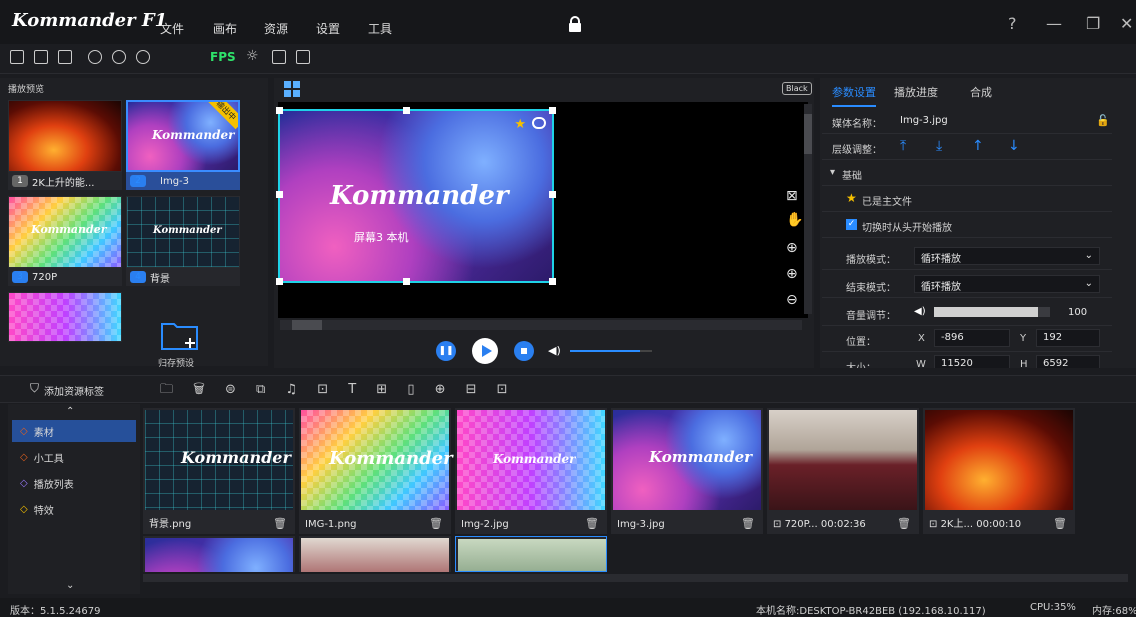 This screenshot has height=617, width=1136. Describe the element at coordinates (792, 196) in the screenshot. I see `fit-screen-icon: ⊠` at that location.